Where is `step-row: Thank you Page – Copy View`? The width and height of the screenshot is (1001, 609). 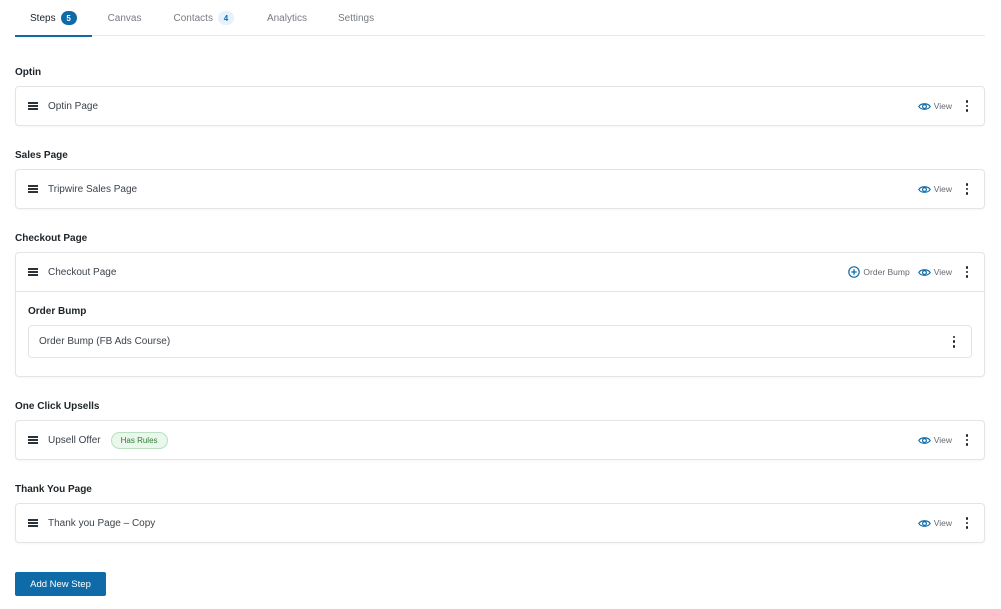
step-row: Thank you Page – Copy View is located at coordinates (500, 523).